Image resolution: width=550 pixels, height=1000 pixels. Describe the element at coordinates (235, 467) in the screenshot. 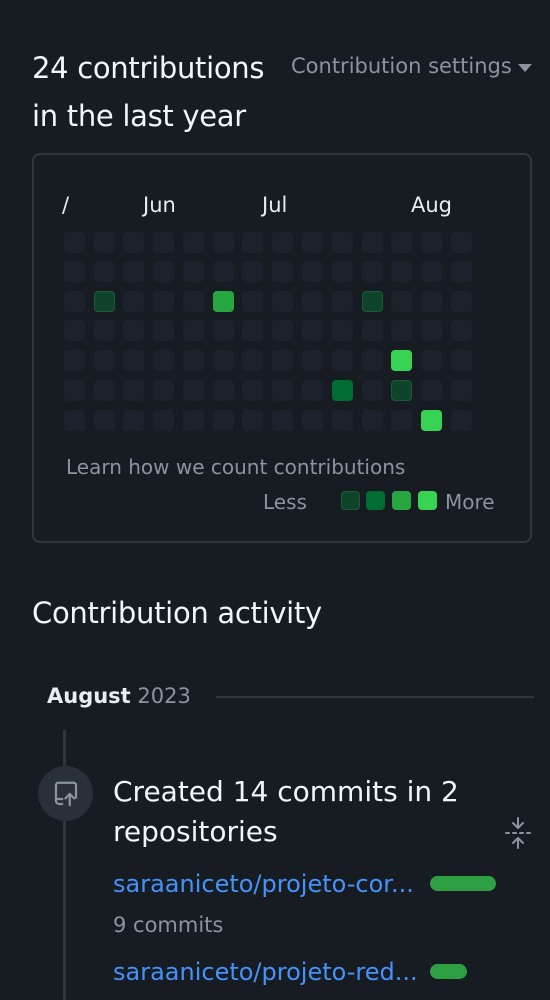

I see `learn-contributions-link: Learn how we count contributions` at that location.